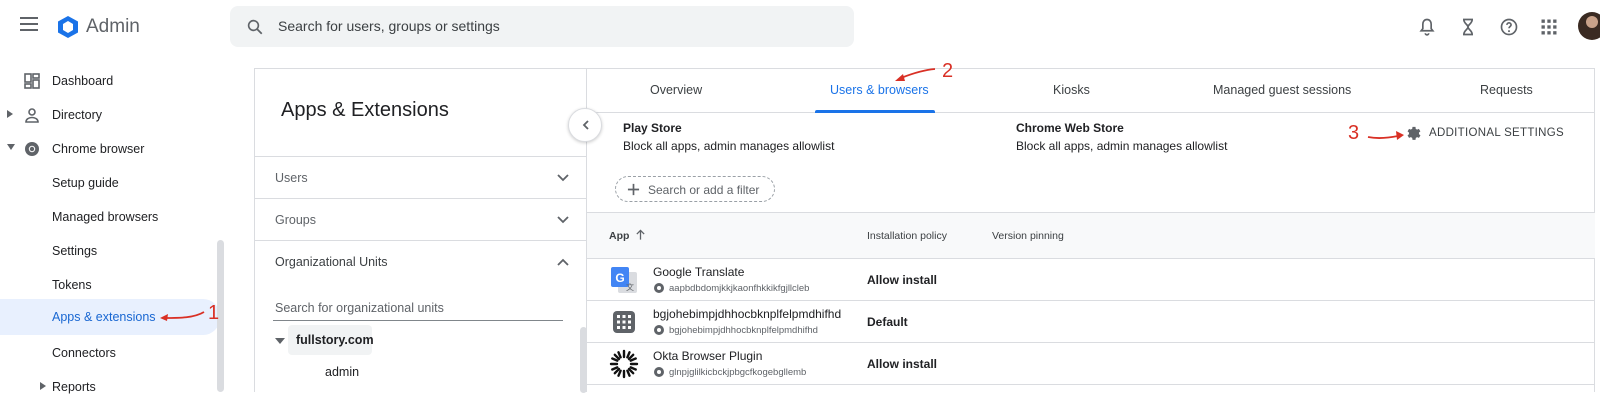  What do you see at coordinates (1549, 27) in the screenshot?
I see `apps-grid-icon` at bounding box center [1549, 27].